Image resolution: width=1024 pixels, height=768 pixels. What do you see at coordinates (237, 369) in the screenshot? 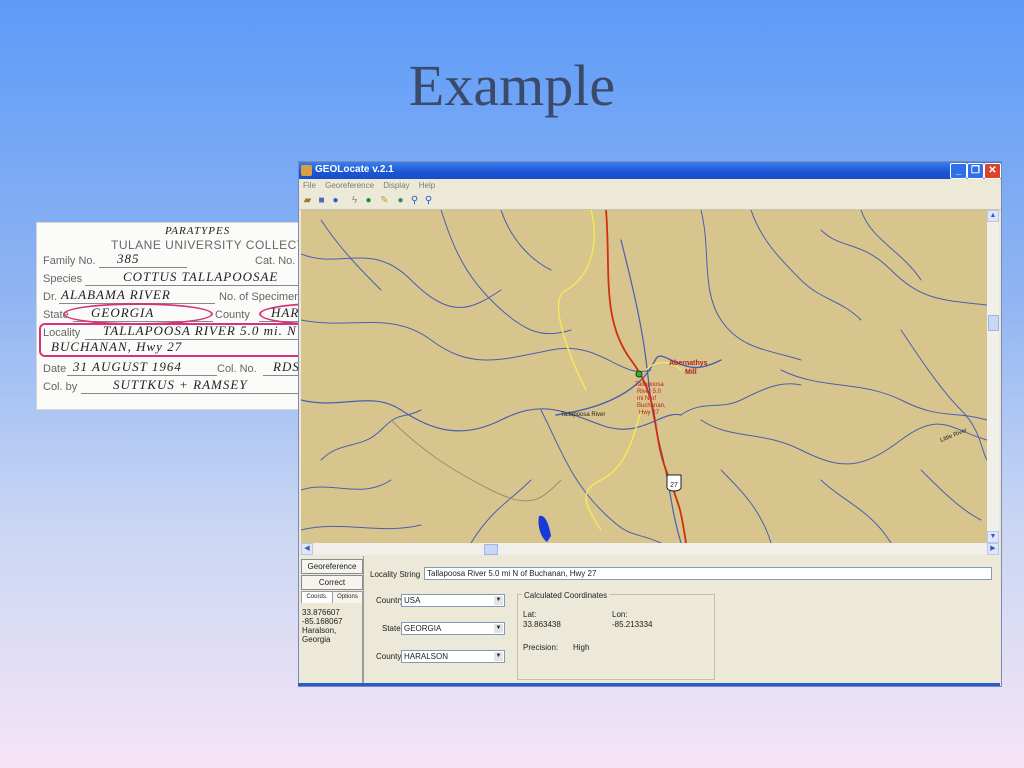
I see `card-colno-label: Col. No.` at bounding box center [237, 369].